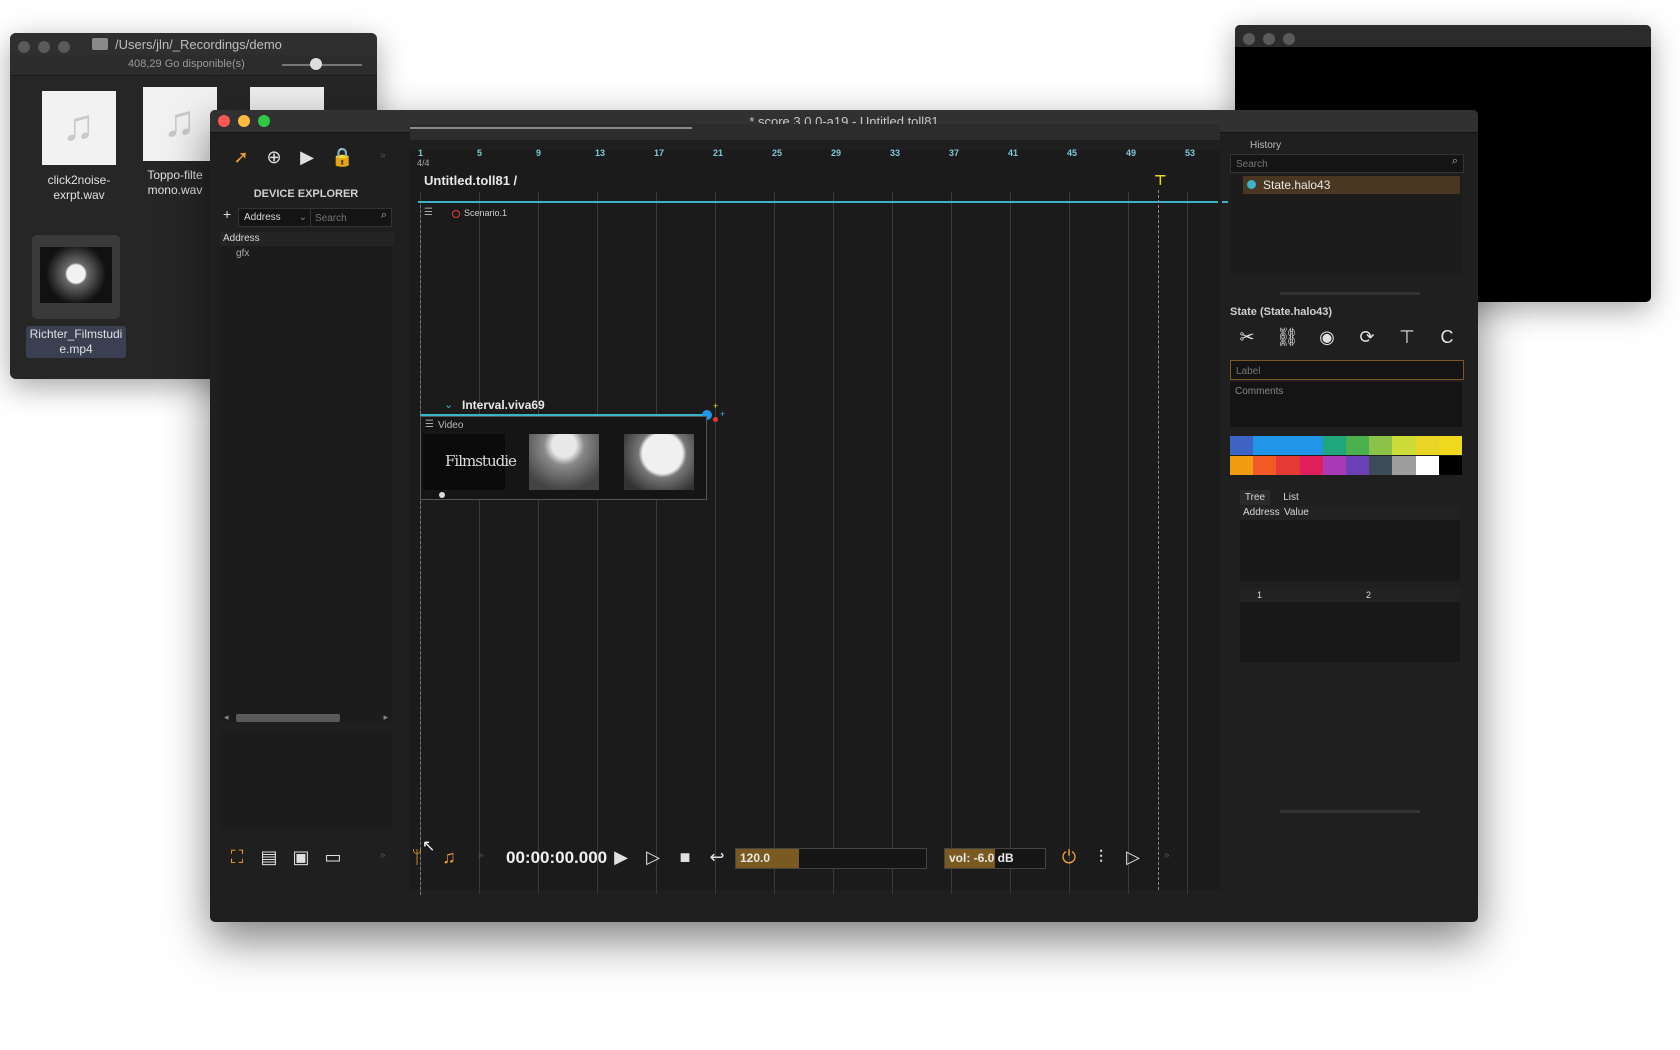 The width and height of the screenshot is (1680, 1050). I want to click on branch-icon: ᛘ, so click(417, 857).